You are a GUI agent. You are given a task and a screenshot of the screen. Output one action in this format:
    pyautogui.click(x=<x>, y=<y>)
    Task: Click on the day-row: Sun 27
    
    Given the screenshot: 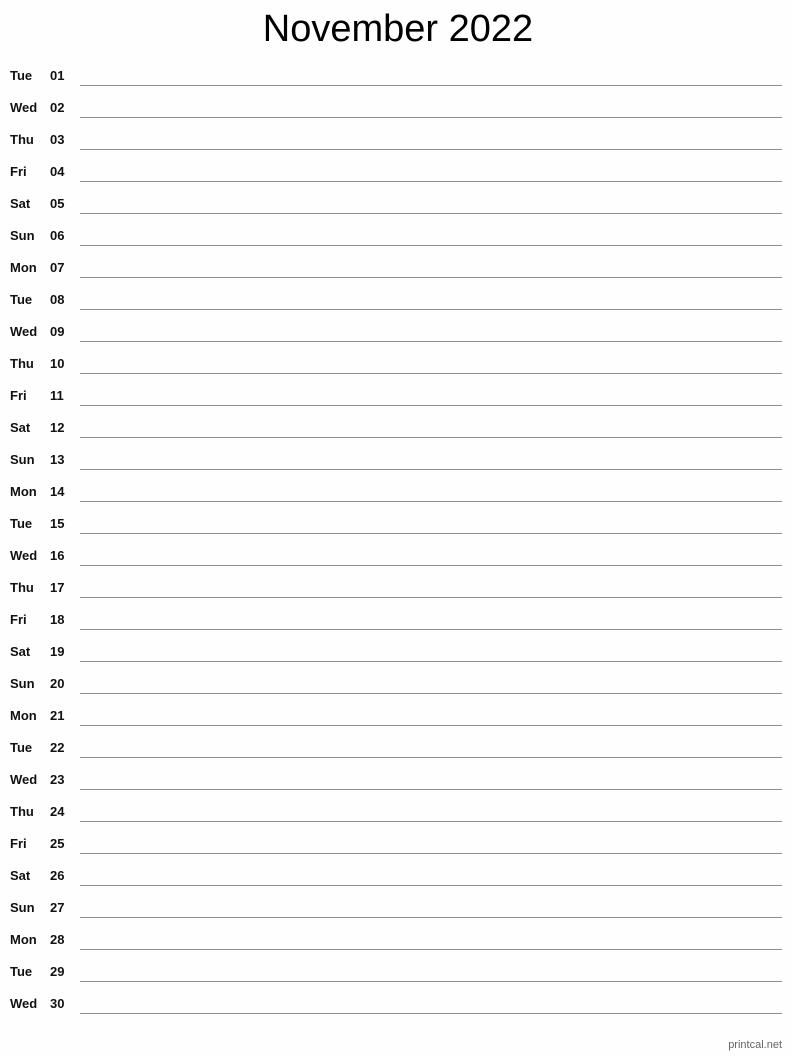 What is the action you would take?
    pyautogui.click(x=396, y=902)
    